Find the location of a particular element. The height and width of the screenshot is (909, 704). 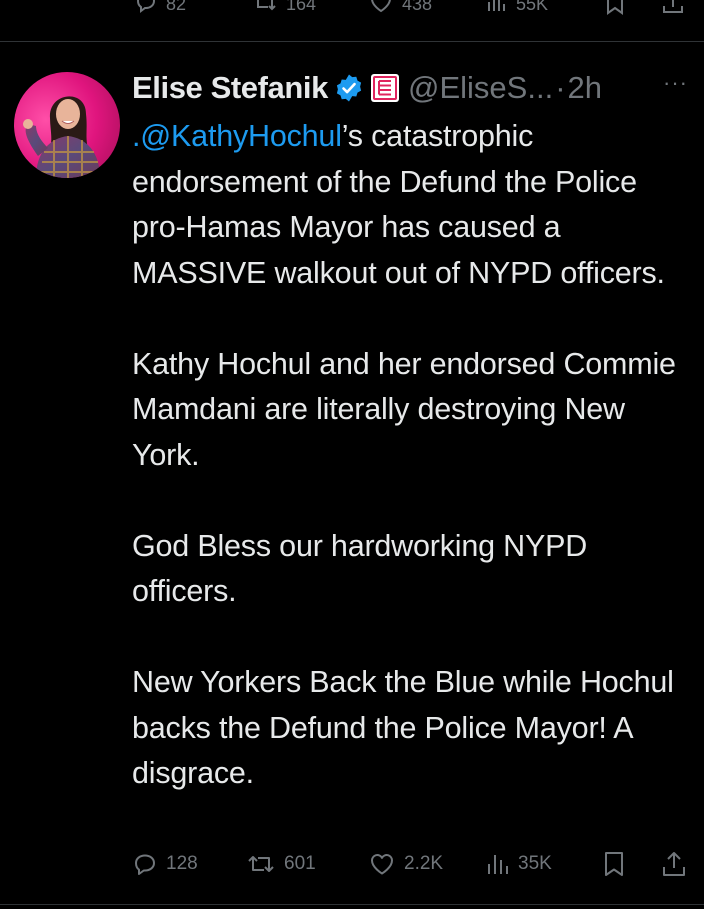

prev-repost-button: 164 is located at coordinates (284, 9).